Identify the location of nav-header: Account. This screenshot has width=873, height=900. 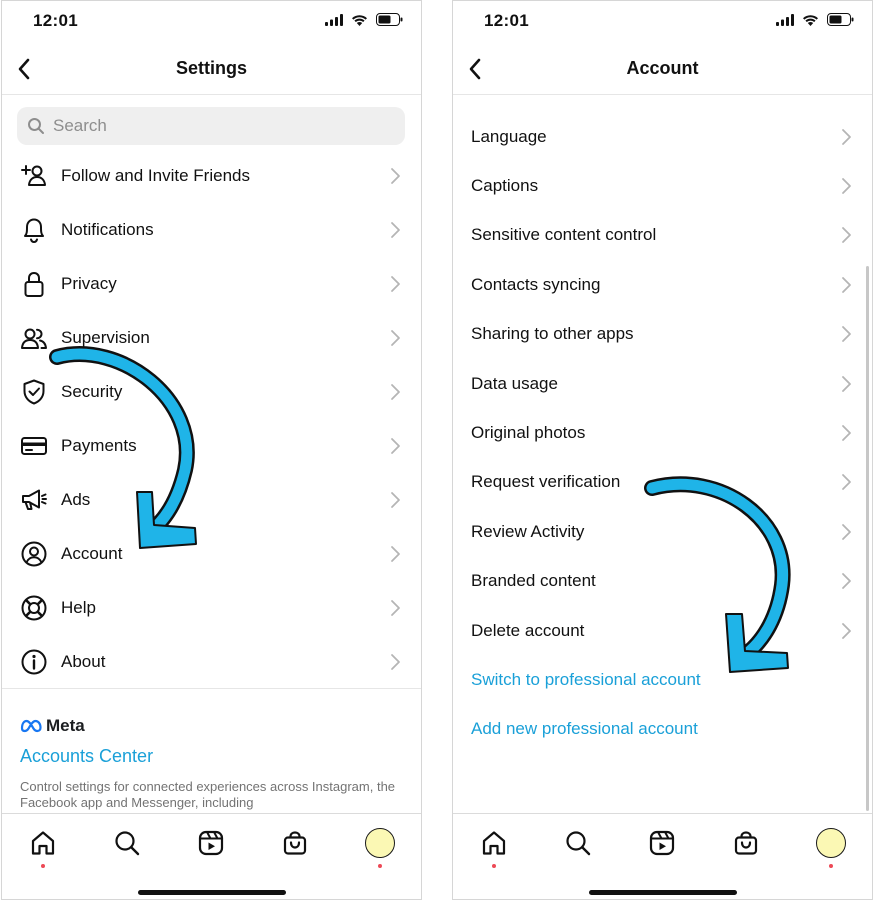
(662, 69).